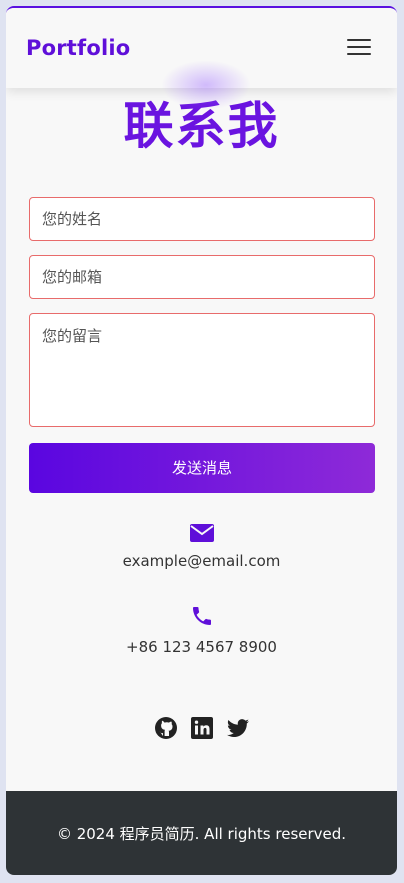 The height and width of the screenshot is (883, 404). What do you see at coordinates (202, 468) in the screenshot?
I see `send-message-button: 发送消息` at bounding box center [202, 468].